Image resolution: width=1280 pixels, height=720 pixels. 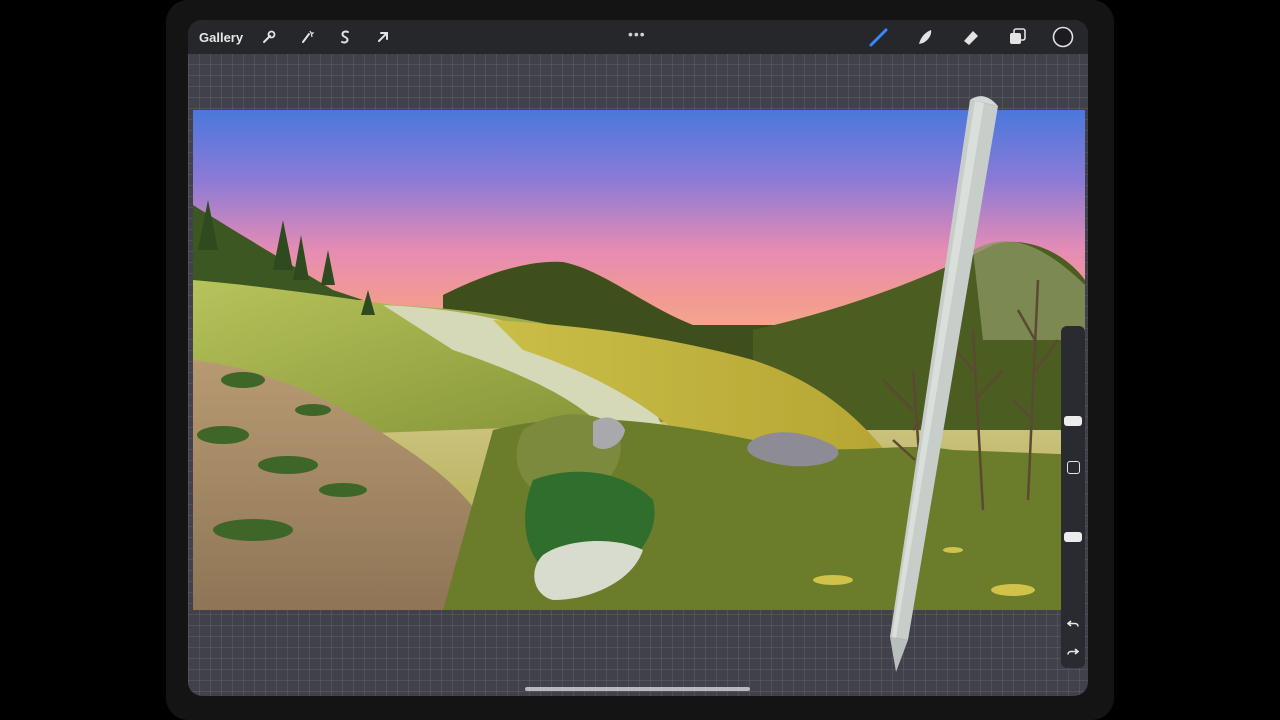 I want to click on apple-pencil, so click(x=944, y=384).